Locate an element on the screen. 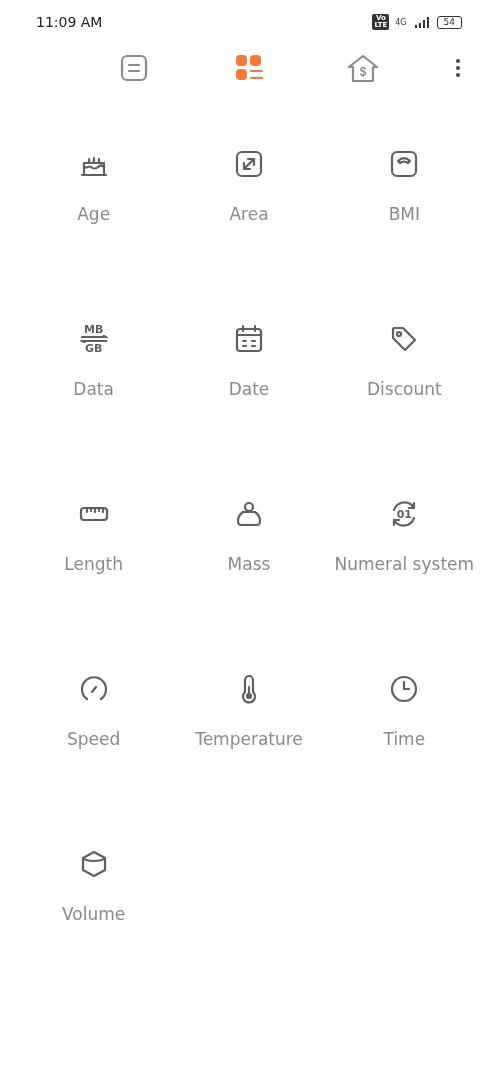  more-icon is located at coordinates (458, 68).